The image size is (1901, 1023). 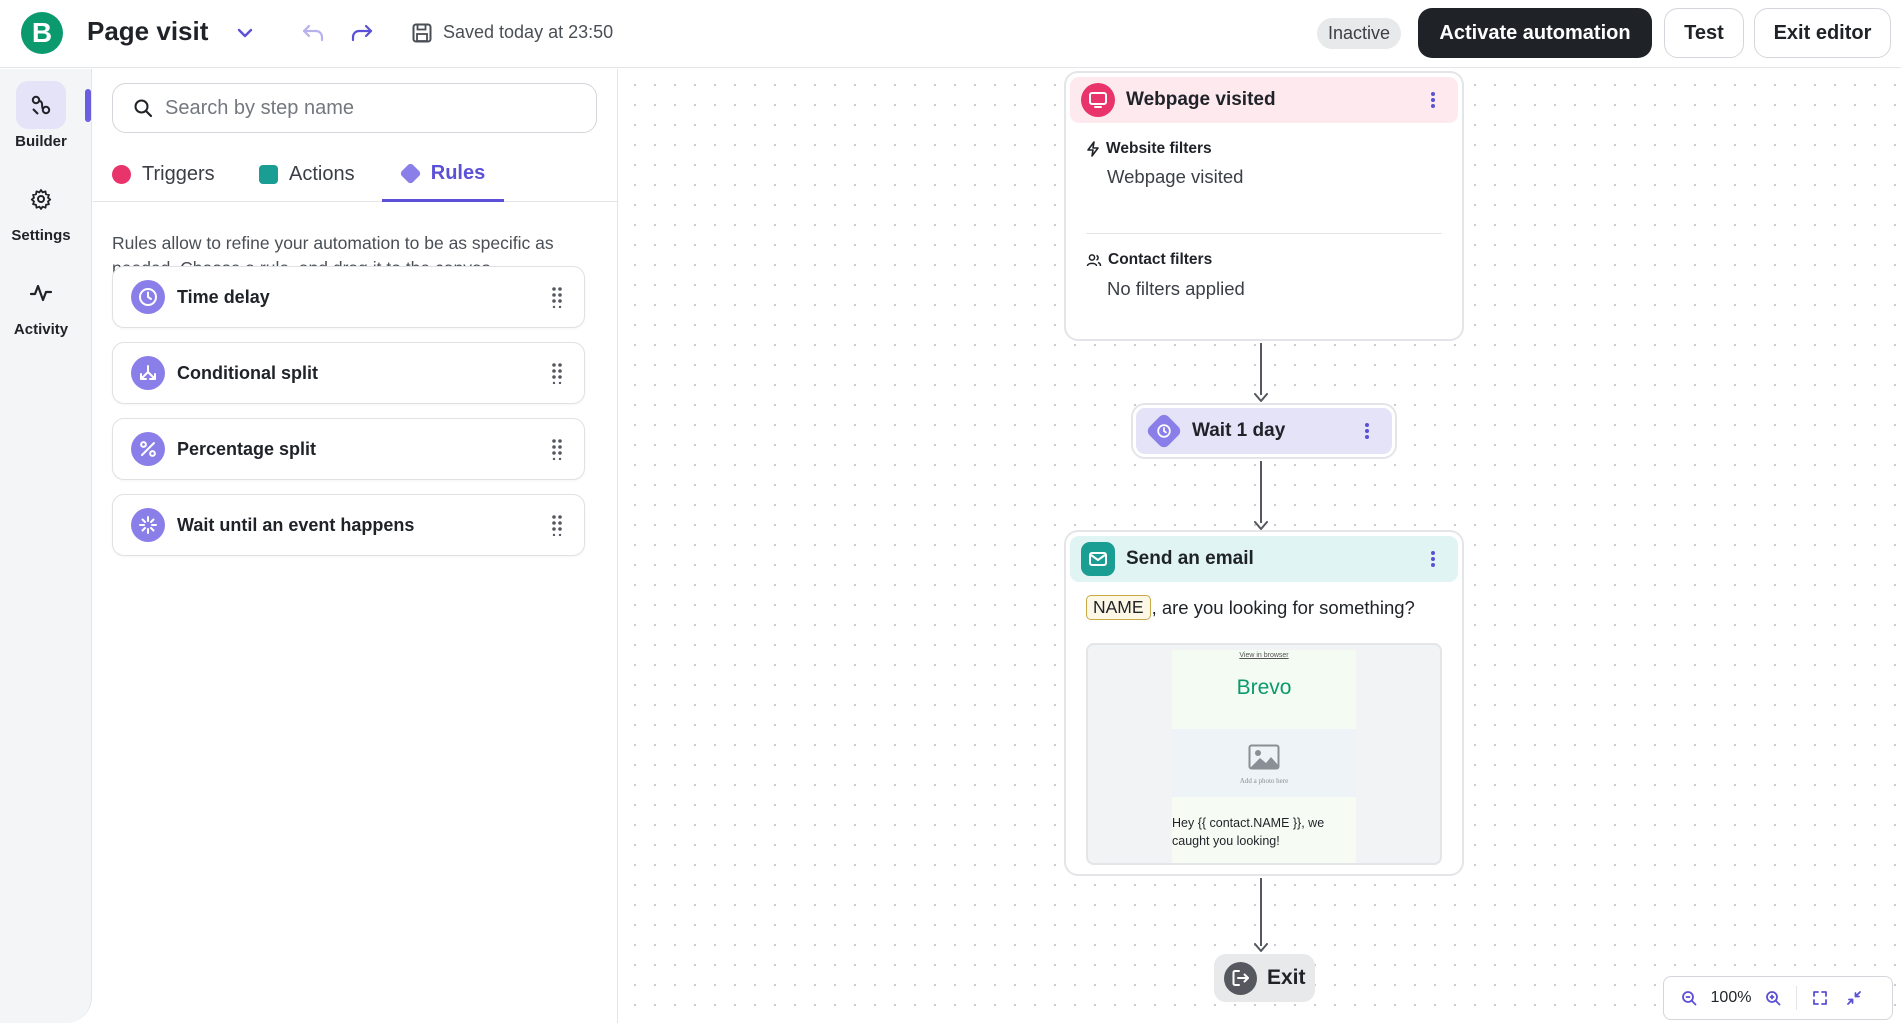 What do you see at coordinates (1175, 176) in the screenshot?
I see `website-filters-value: Webpage visited` at bounding box center [1175, 176].